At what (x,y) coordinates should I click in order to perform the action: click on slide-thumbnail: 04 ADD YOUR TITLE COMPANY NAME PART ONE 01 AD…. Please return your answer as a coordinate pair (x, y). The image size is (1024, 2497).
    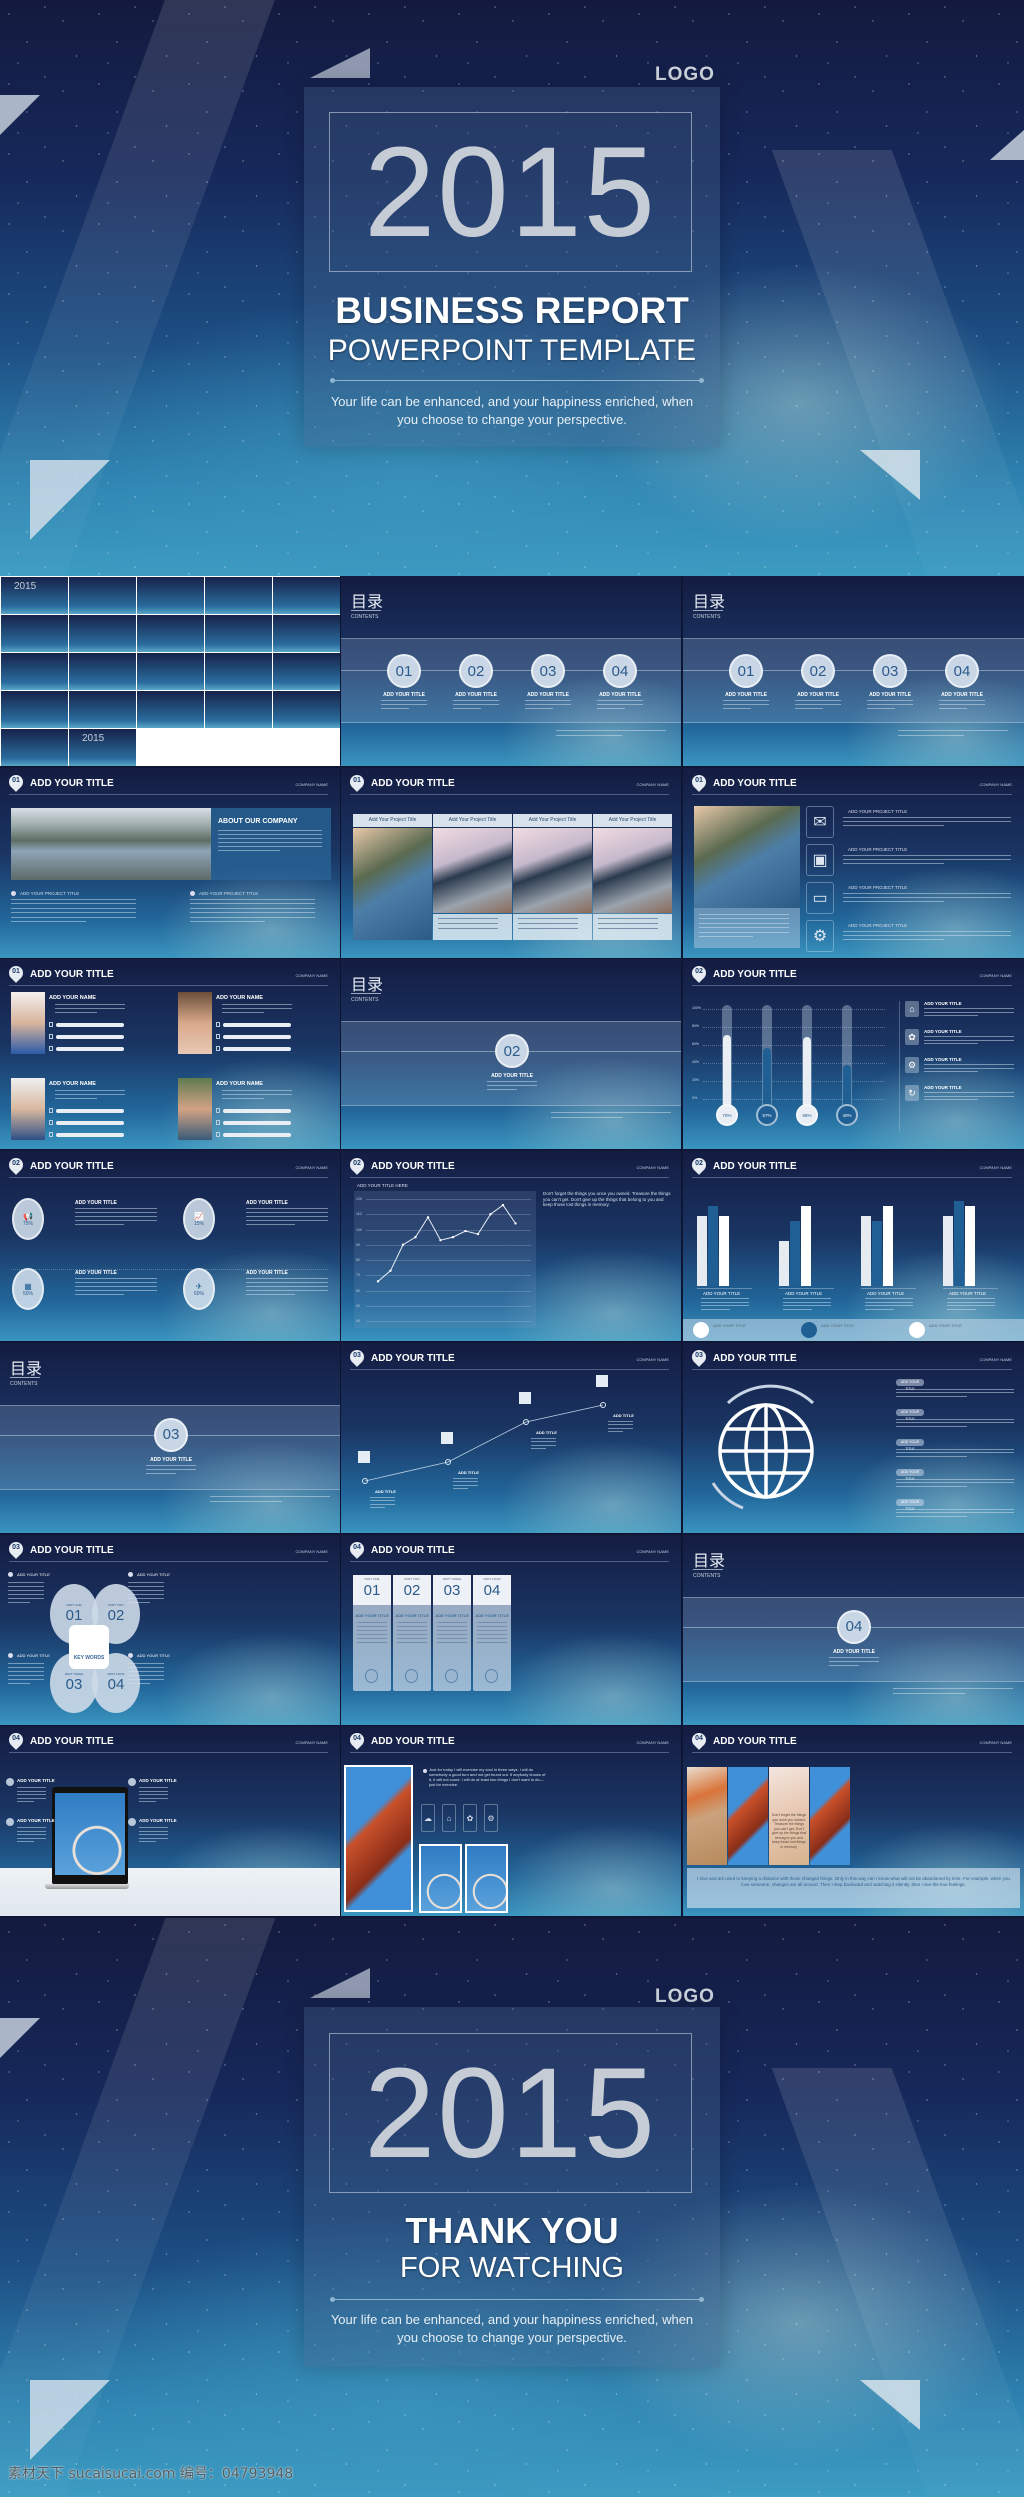
    Looking at the image, I should click on (511, 1630).